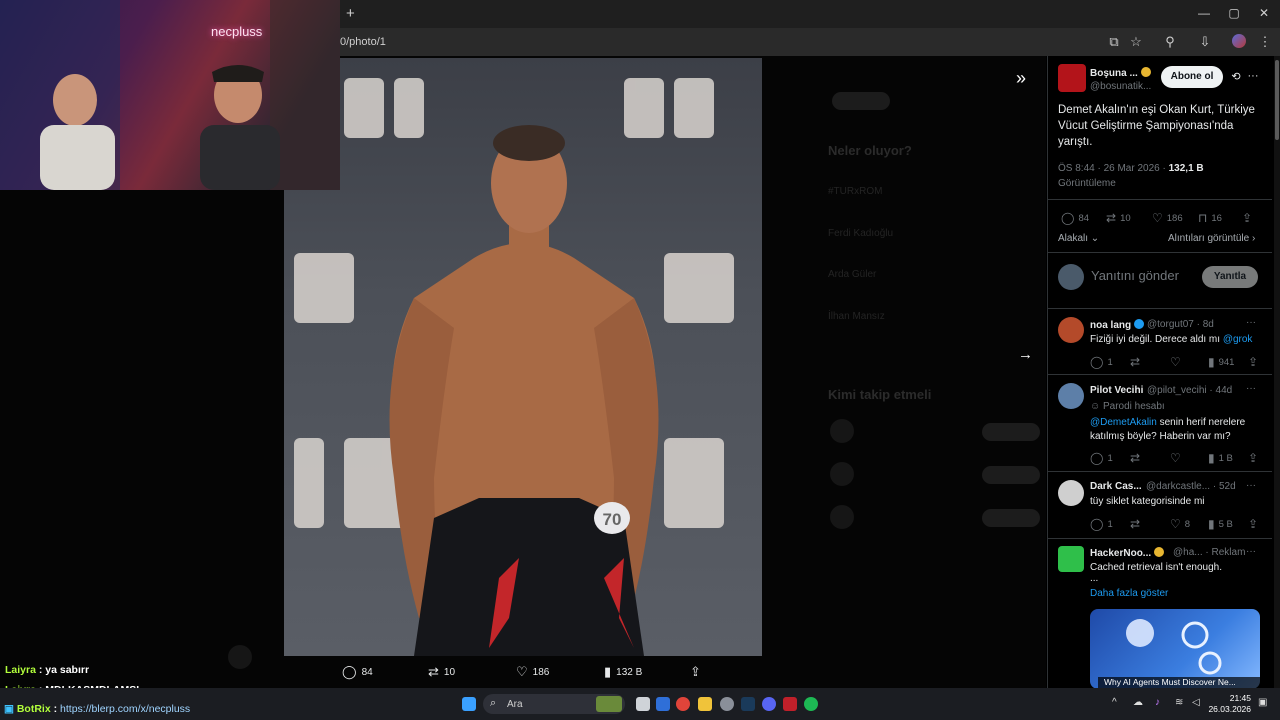 The image size is (1280, 720). I want to click on install-app-icon: ⧉, so click(1114, 42).